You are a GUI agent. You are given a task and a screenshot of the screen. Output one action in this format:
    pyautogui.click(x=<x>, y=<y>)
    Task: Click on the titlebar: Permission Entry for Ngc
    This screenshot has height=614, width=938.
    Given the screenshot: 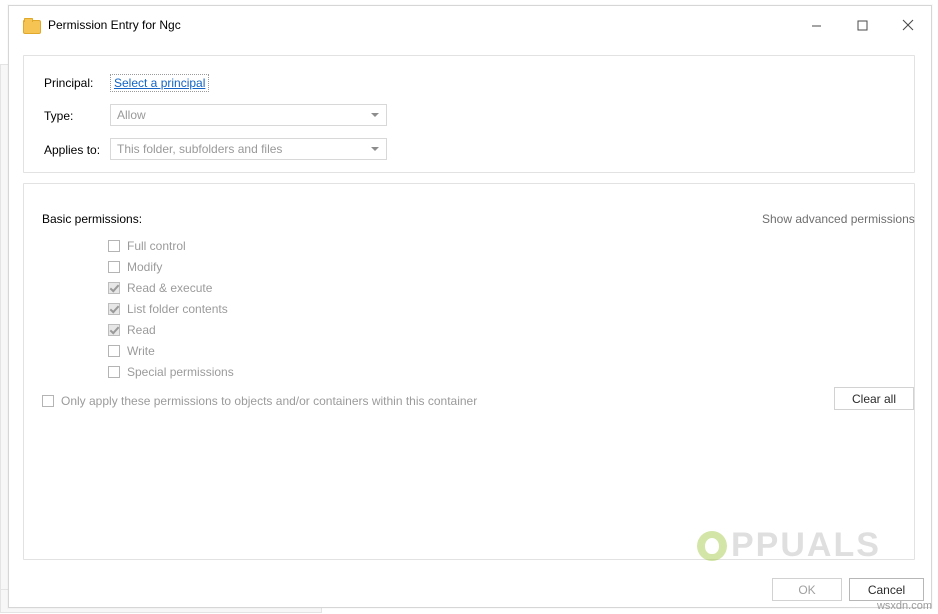 What is the action you would take?
    pyautogui.click(x=470, y=25)
    